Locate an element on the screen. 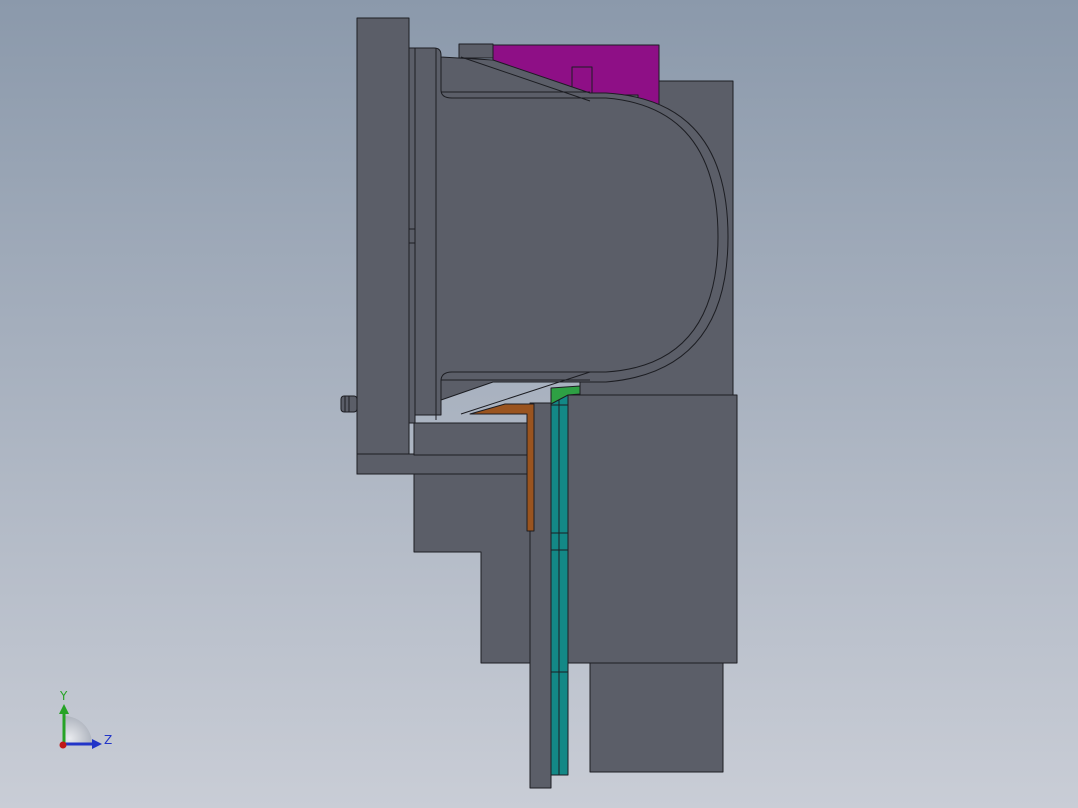 The height and width of the screenshot is (808, 1078). base-plate is located at coordinates (383, 246).